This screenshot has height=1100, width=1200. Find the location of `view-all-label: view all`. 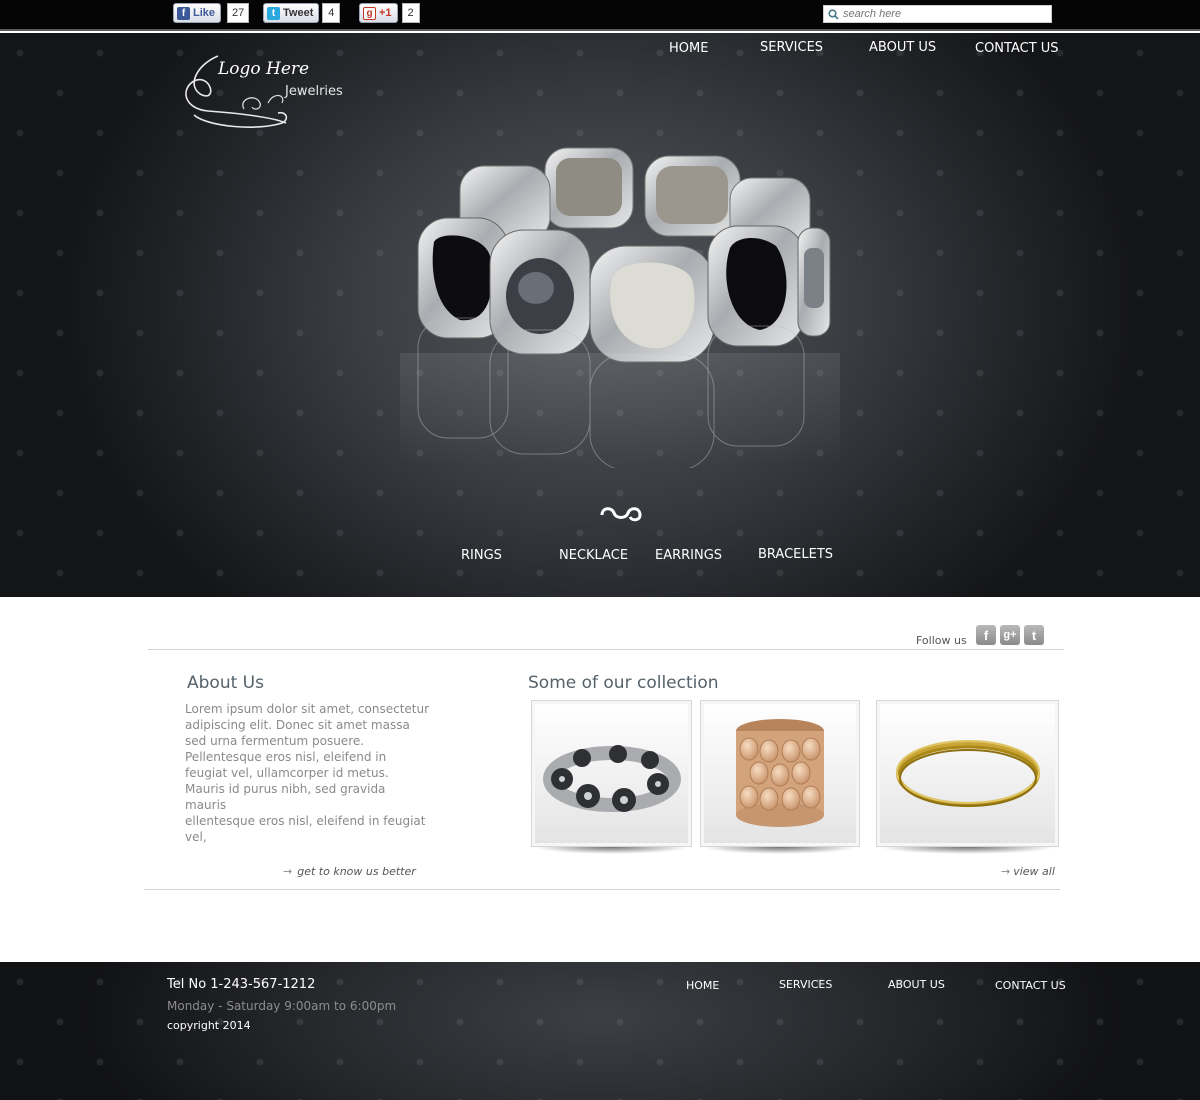

view-all-label: view all is located at coordinates (1034, 871).